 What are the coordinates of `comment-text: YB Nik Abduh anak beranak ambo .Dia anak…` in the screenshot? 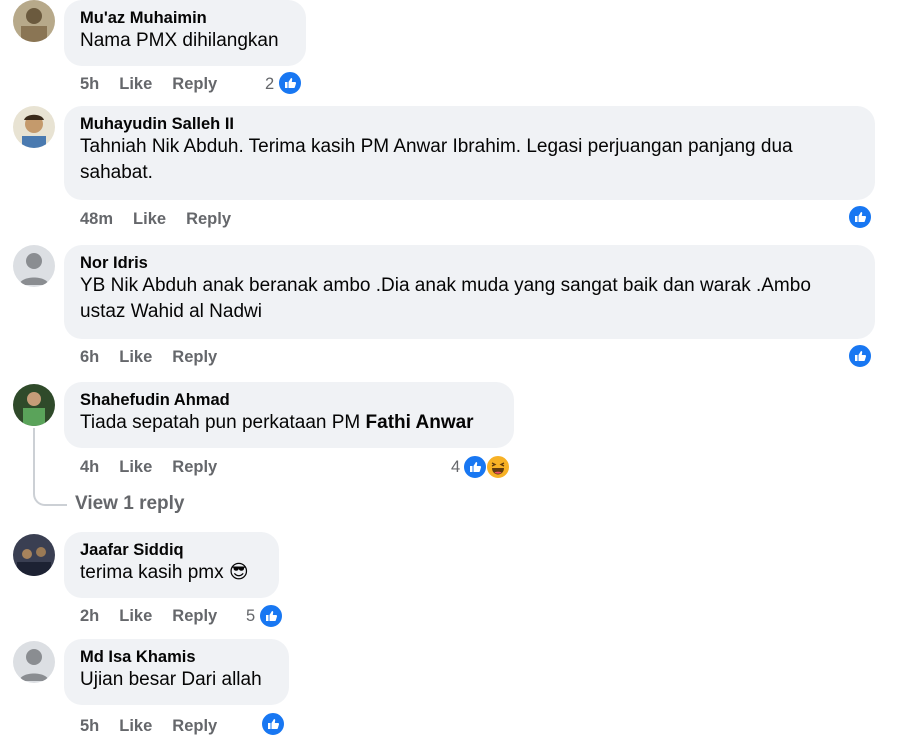 It's located at (448, 298).